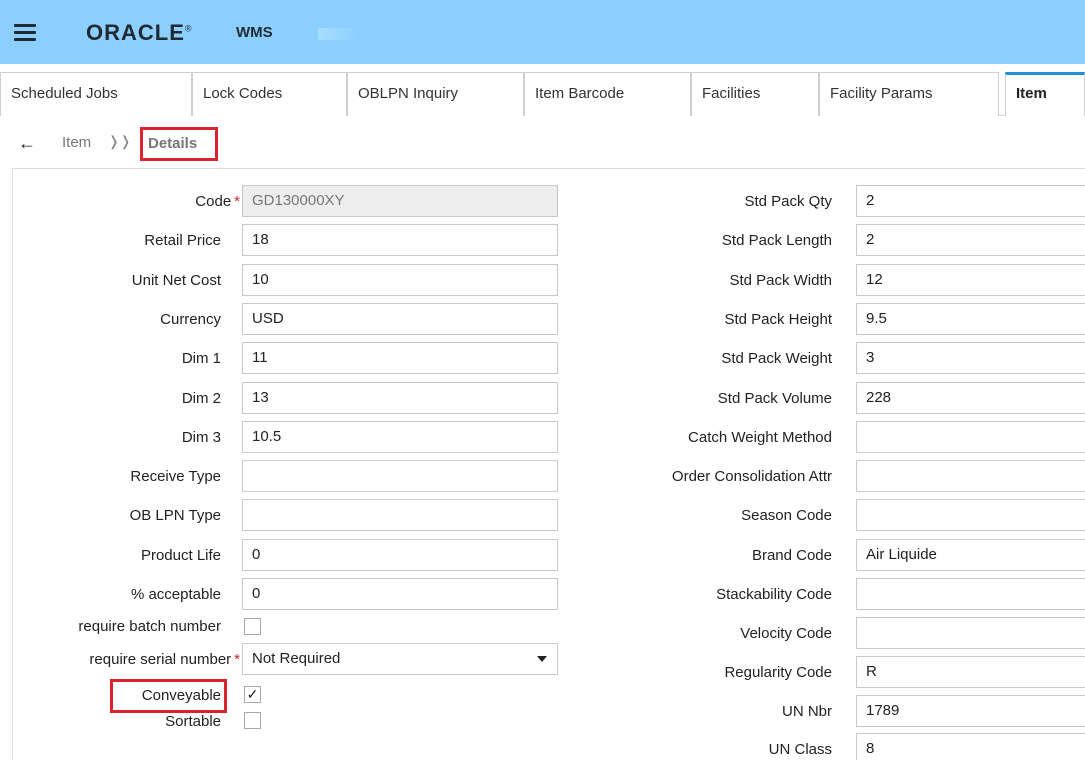  I want to click on velocity-code-label: Velocity Code, so click(786, 633).